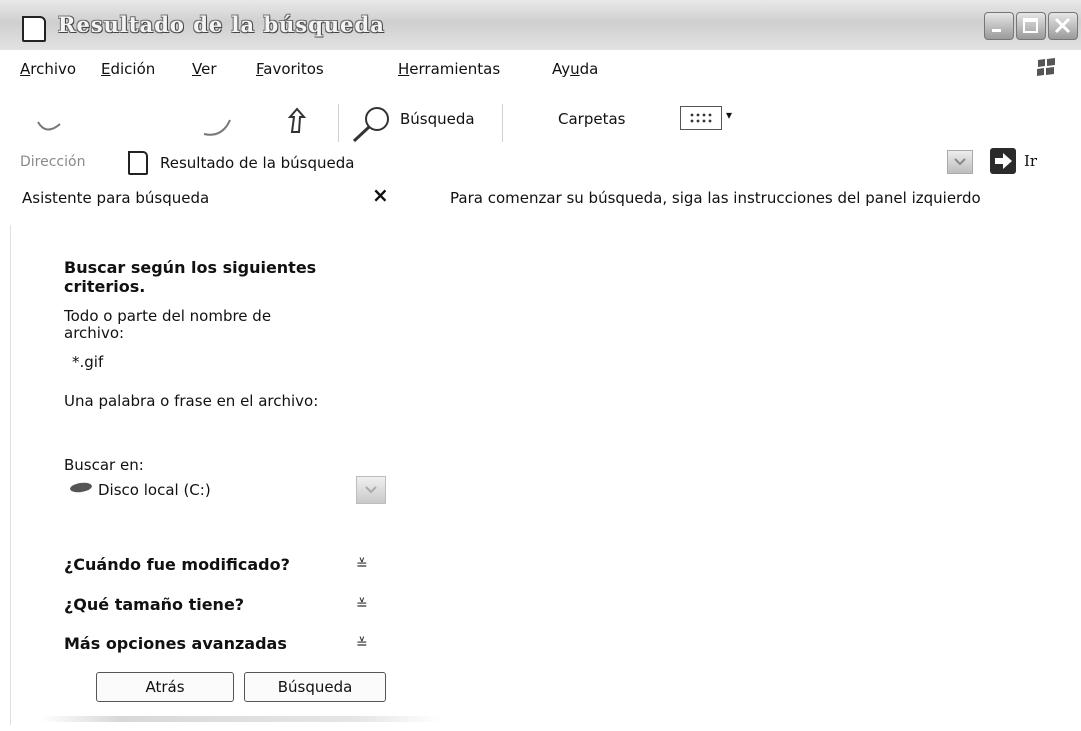 The width and height of the screenshot is (1081, 731). What do you see at coordinates (591, 119) in the screenshot?
I see `folders-toolbar-button: Carpetas` at bounding box center [591, 119].